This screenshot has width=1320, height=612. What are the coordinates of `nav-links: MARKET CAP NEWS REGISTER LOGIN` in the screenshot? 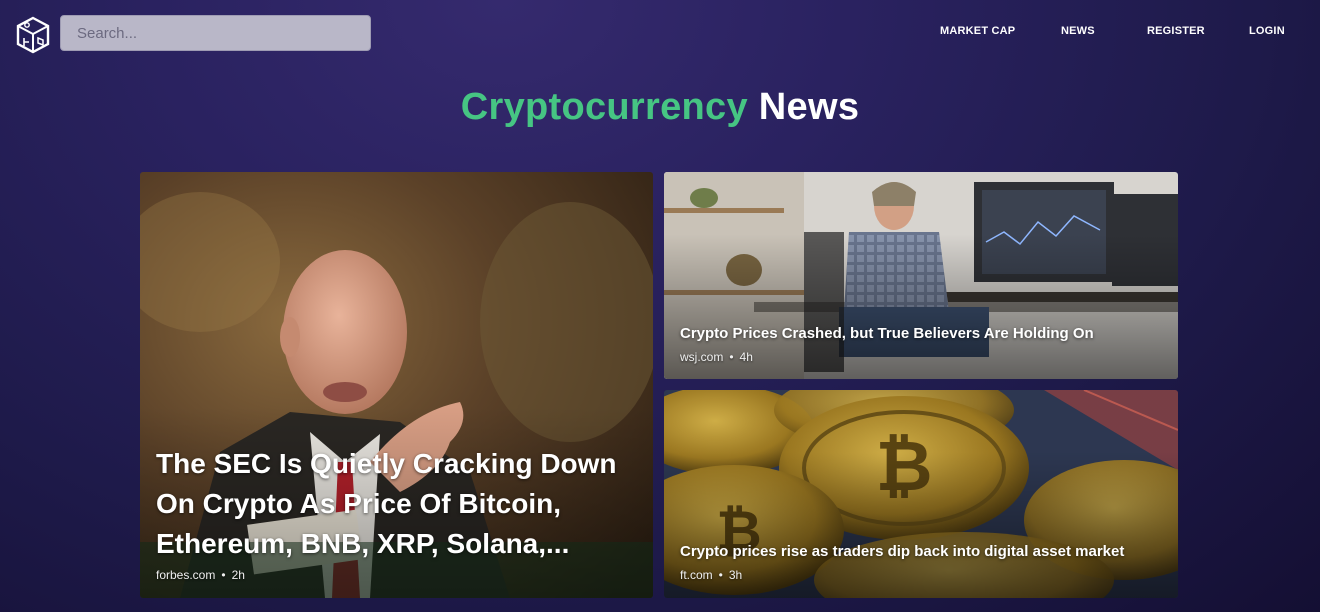 It's located at (660, 32).